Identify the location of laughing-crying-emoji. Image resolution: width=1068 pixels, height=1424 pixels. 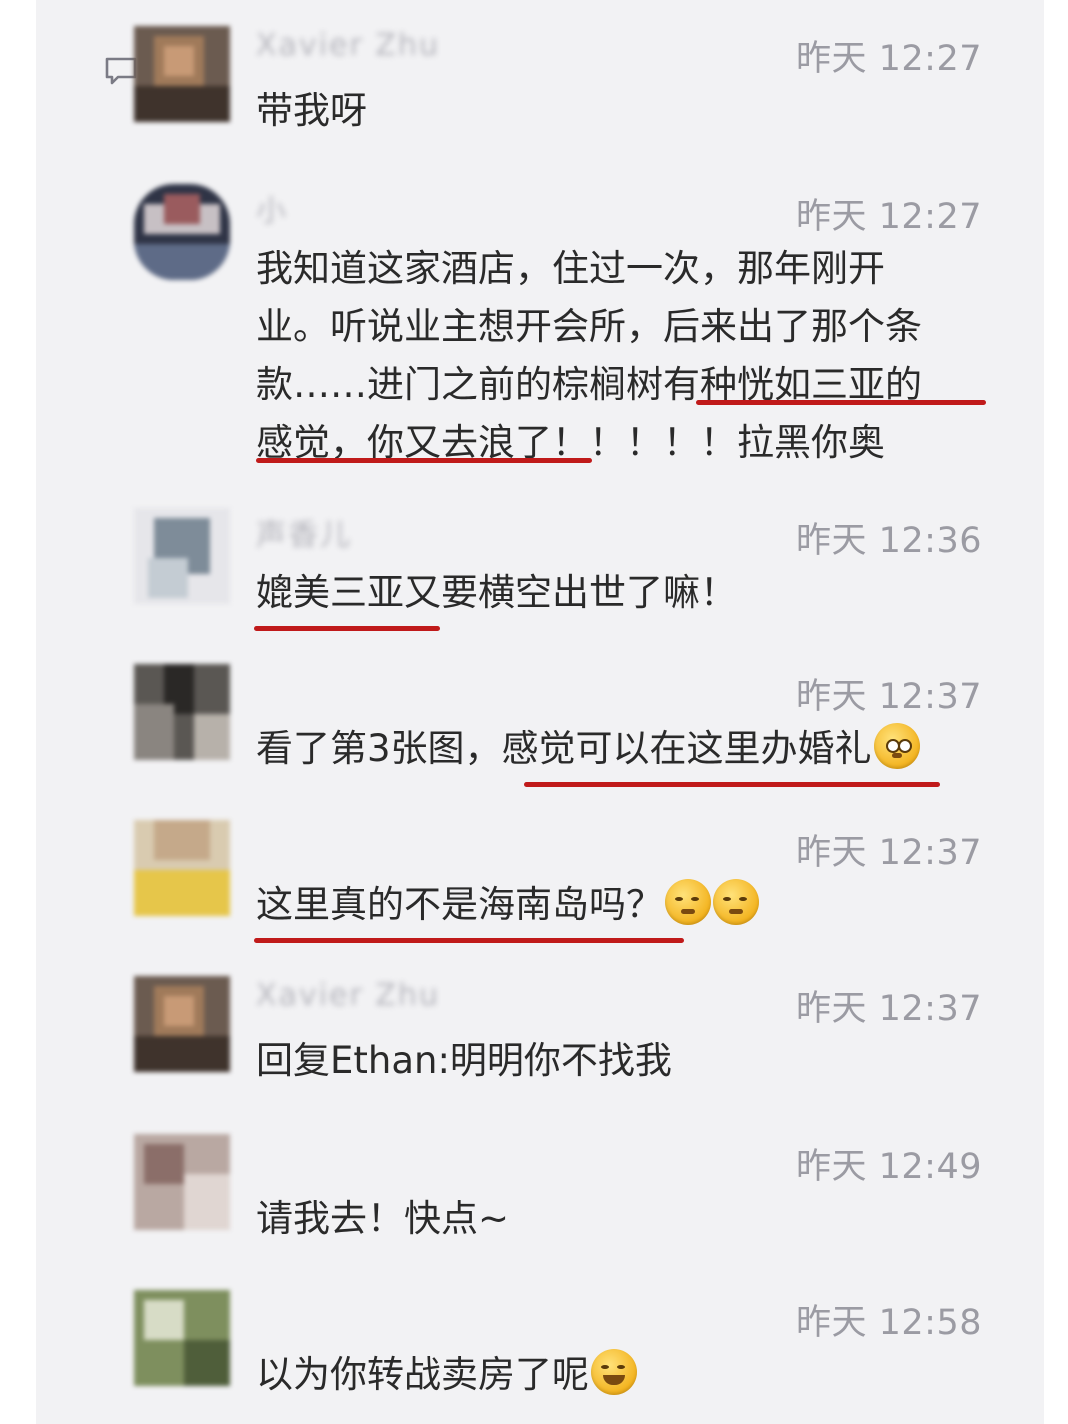
(614, 1372).